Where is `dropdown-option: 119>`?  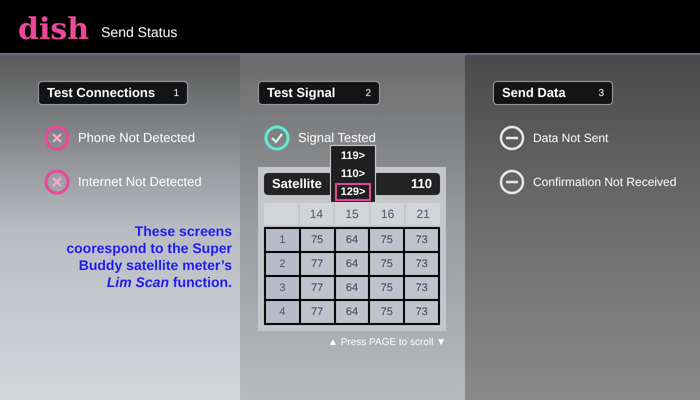 dropdown-option: 119> is located at coordinates (353, 156).